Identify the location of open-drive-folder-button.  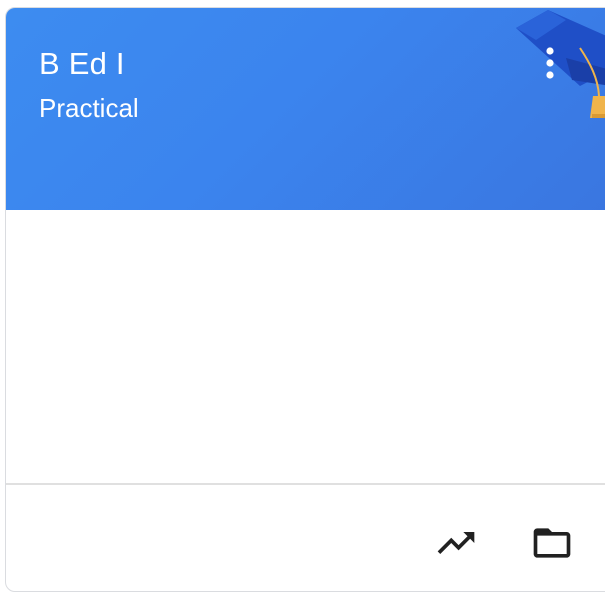
(552, 543).